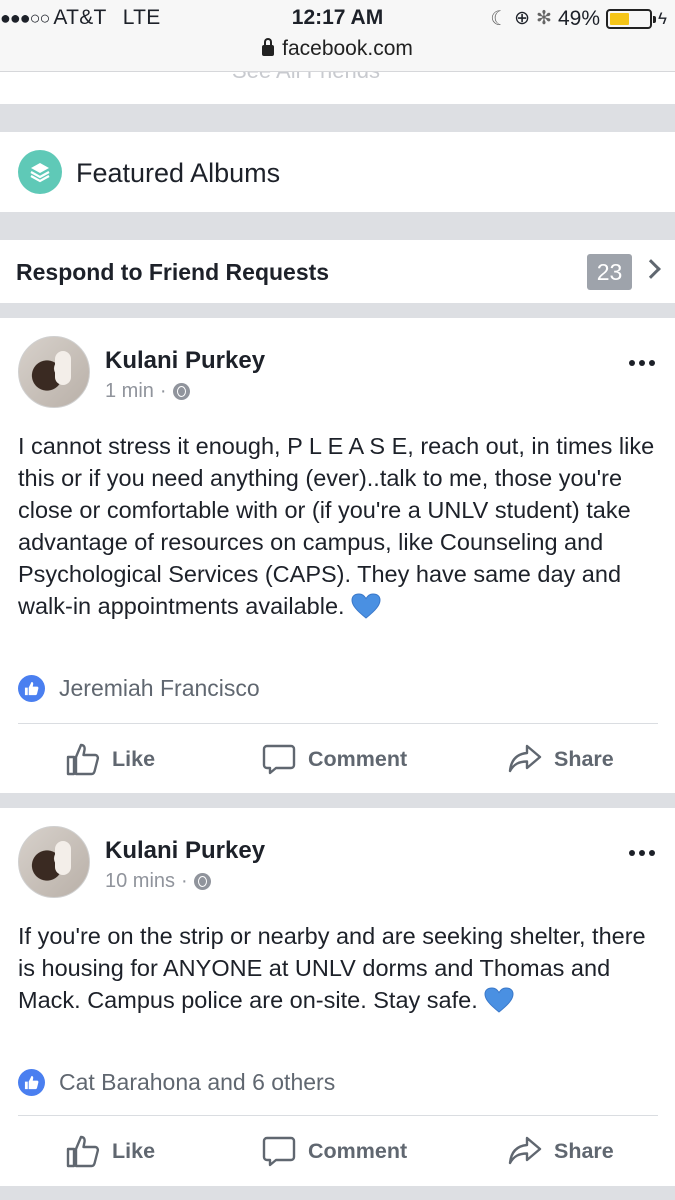  I want to click on post-time: 1 min, so click(129, 391).